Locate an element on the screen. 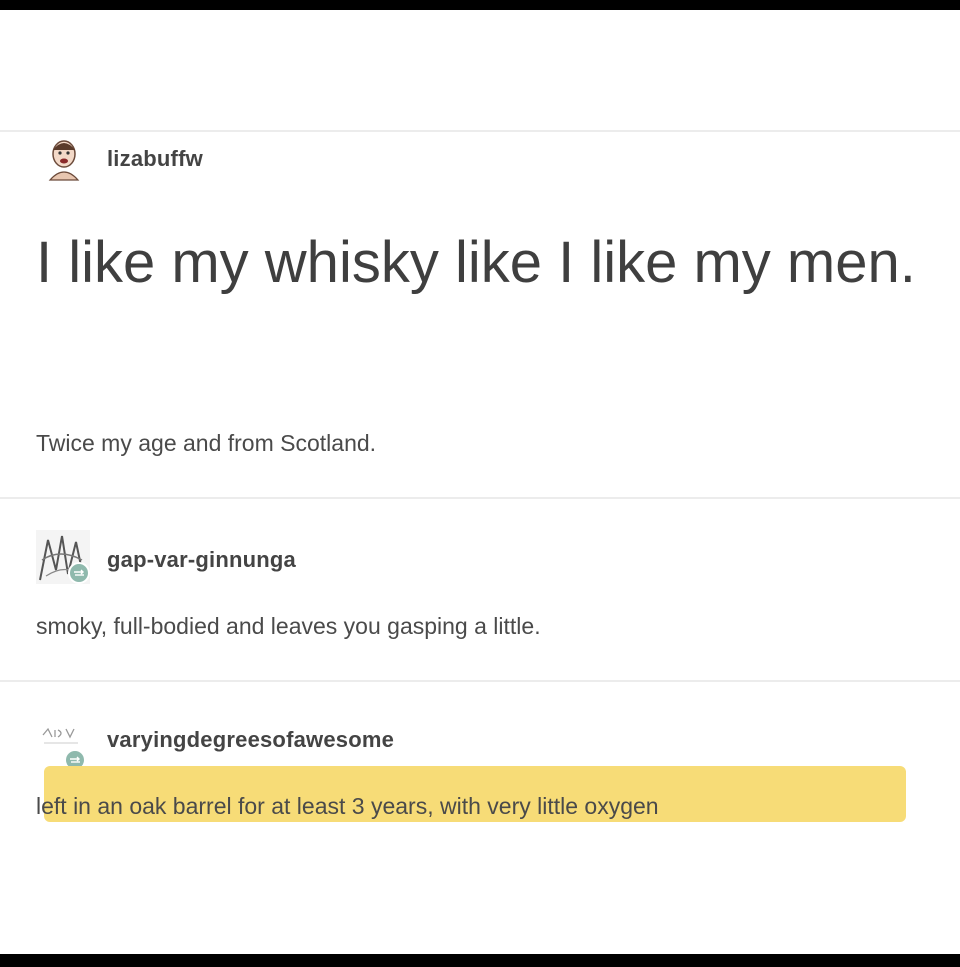 This screenshot has width=960, height=967. top-border is located at coordinates (480, 5).